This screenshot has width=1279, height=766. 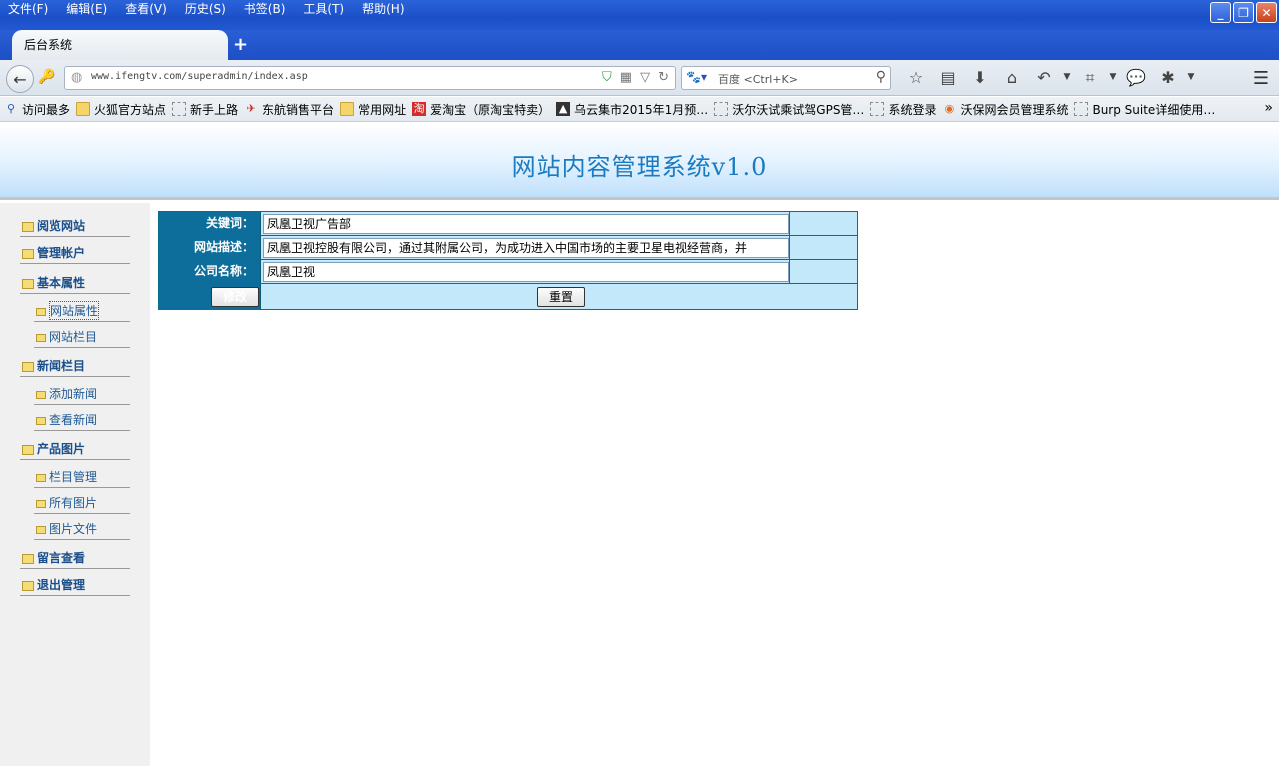 What do you see at coordinates (82, 529) in the screenshot?
I see `sidebar-item: 图片文件` at bounding box center [82, 529].